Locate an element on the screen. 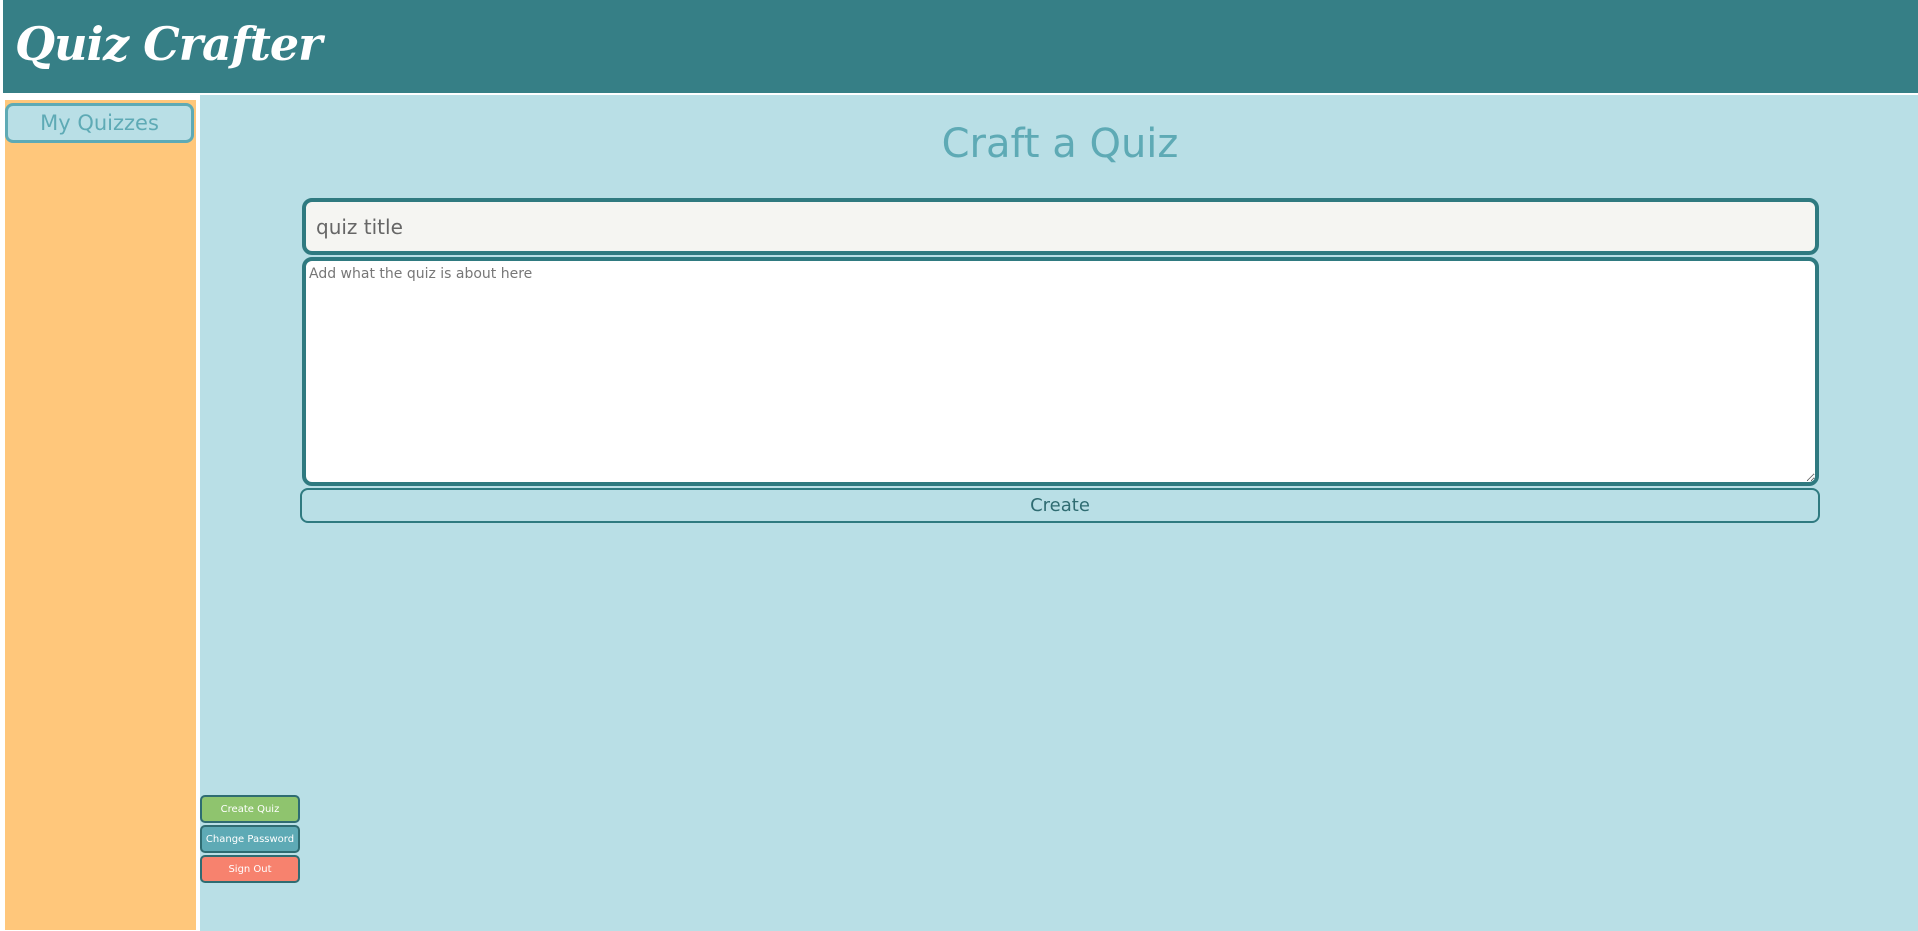  app-logo: Quiz Crafter is located at coordinates (168, 44).